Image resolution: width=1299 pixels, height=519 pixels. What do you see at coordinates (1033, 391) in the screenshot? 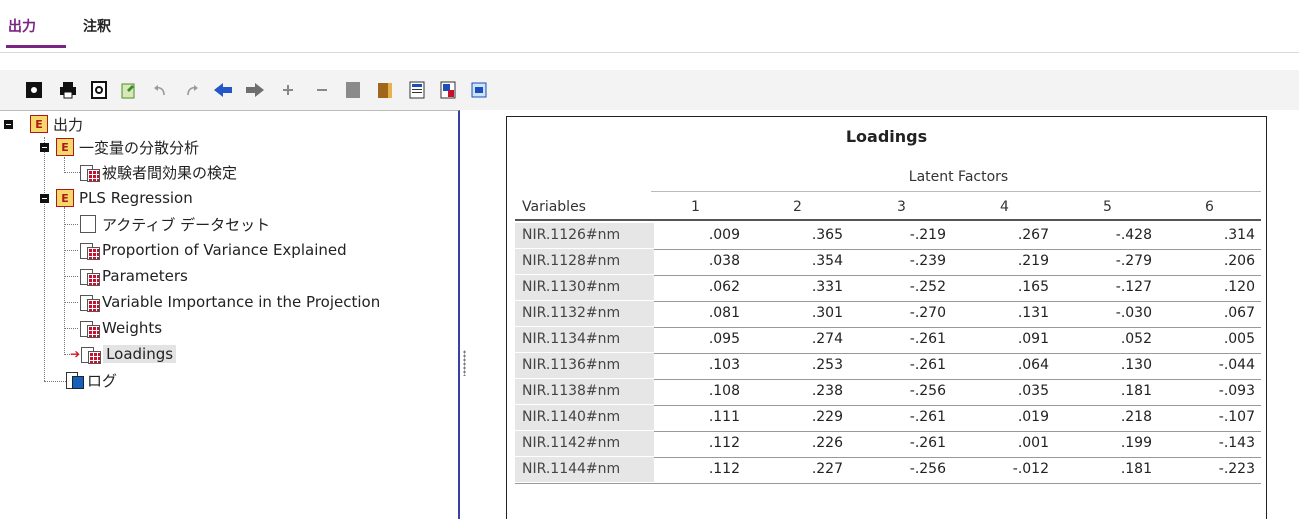
I see `table-cell: .035` at bounding box center [1033, 391].